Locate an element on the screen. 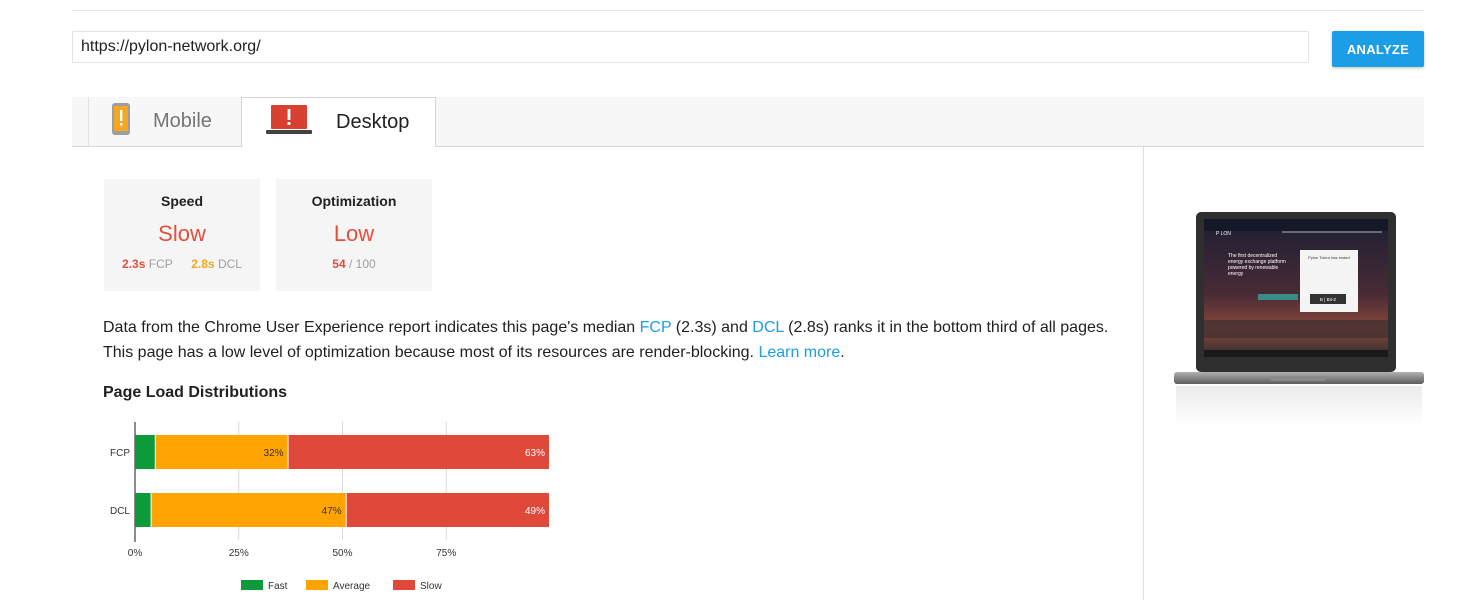  data-label: 63% is located at coordinates (535, 453).